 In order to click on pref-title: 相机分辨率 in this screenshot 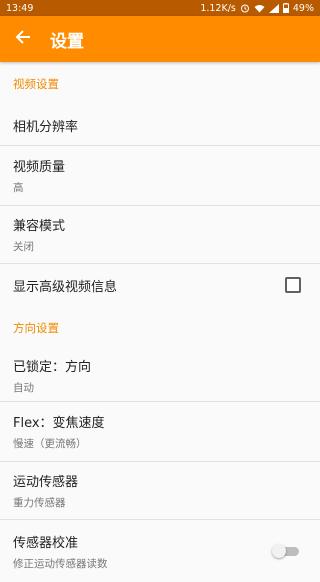, I will do `click(46, 127)`.